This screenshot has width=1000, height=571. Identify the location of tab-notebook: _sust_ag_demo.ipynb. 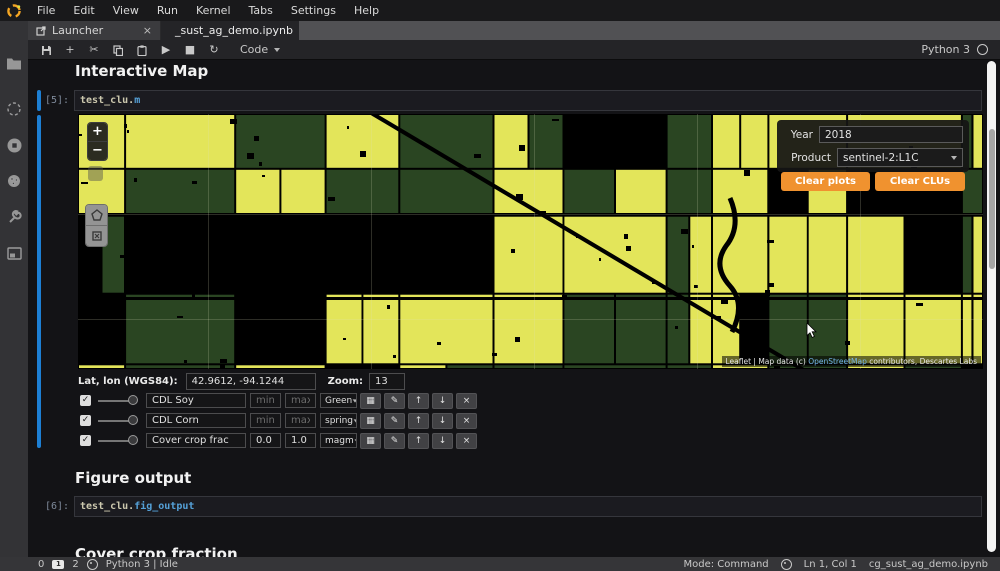
(230, 30).